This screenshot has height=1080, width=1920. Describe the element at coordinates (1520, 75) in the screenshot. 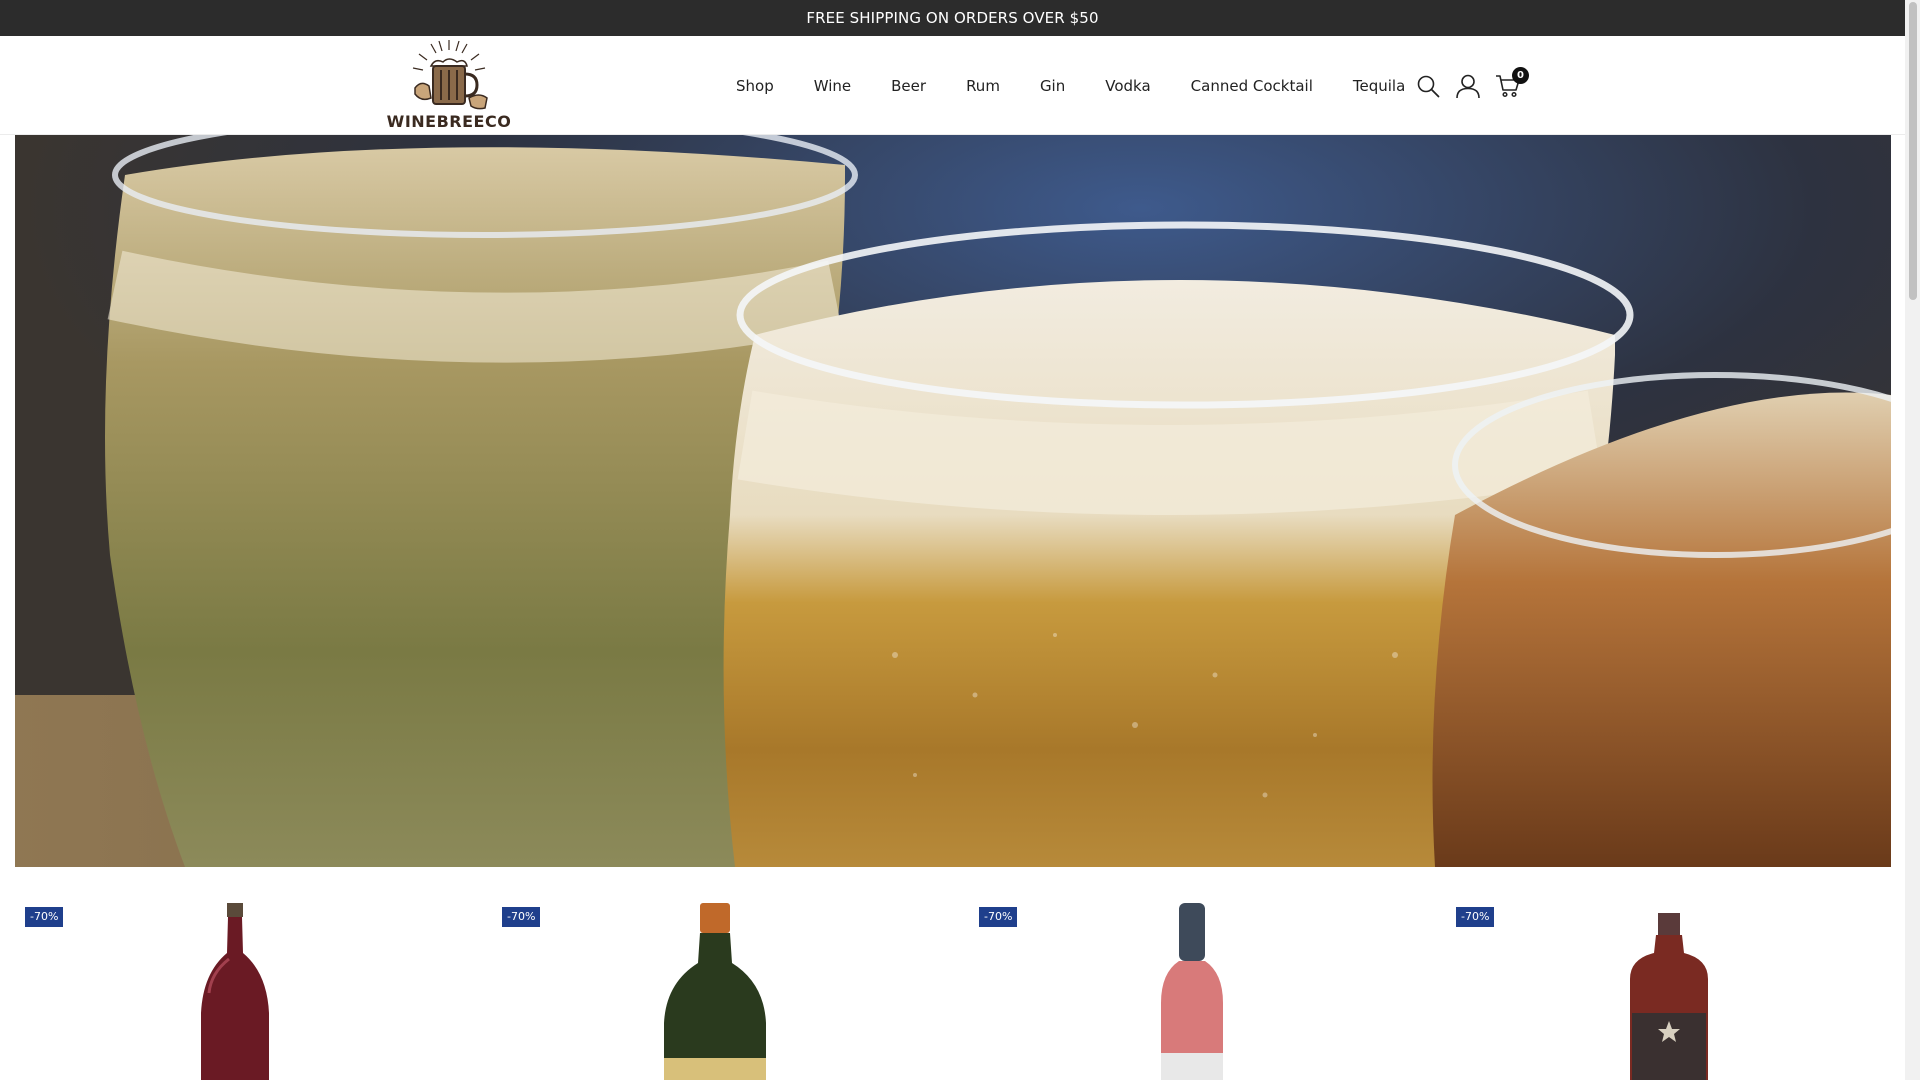

I see `cart-count-badge: 0` at that location.